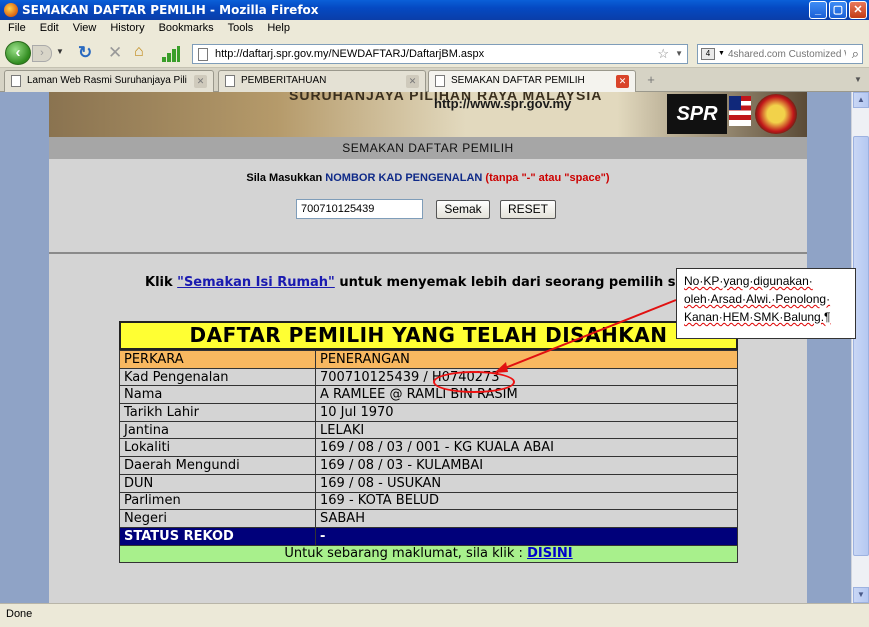  I want to click on minimize-button: _, so click(818, 10).